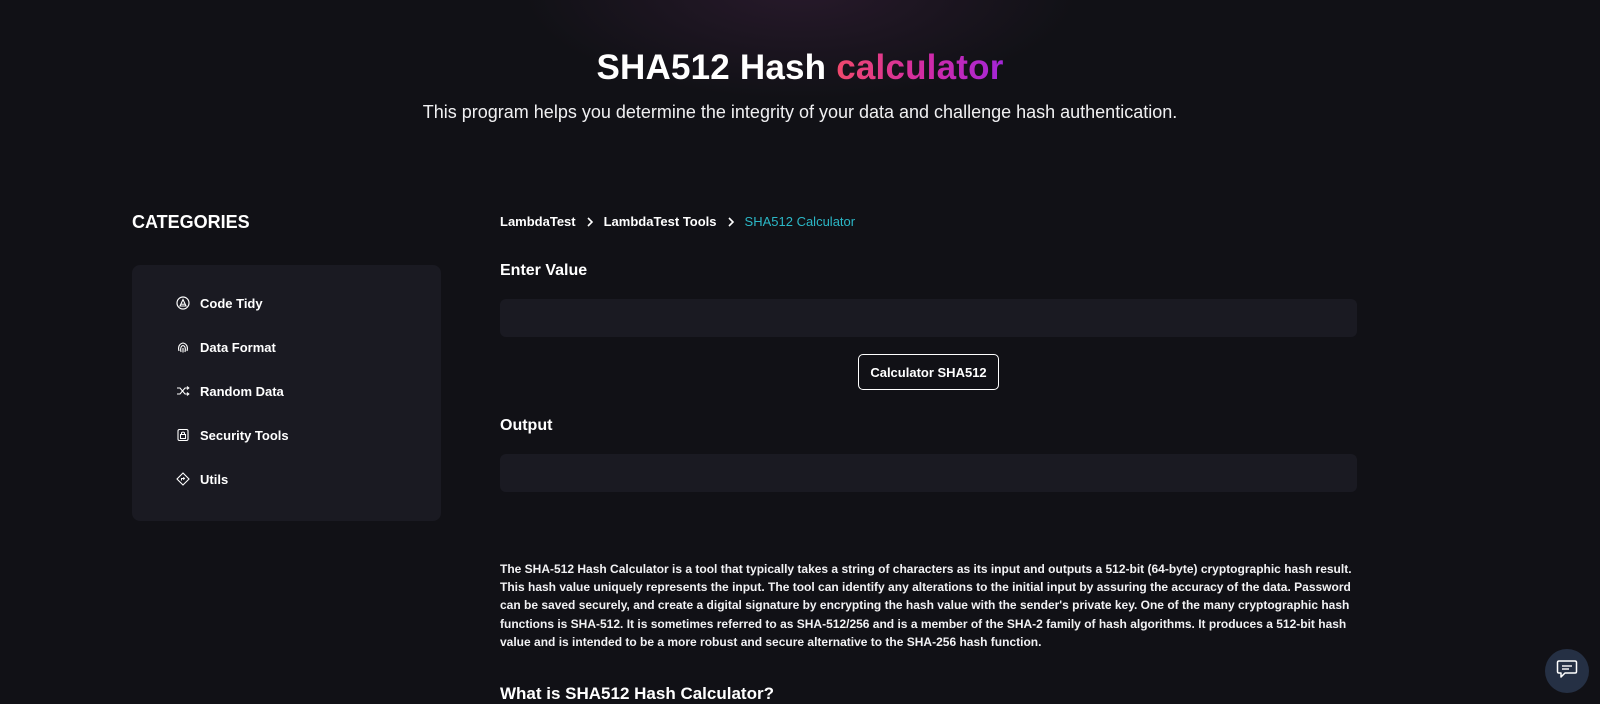 The width and height of the screenshot is (1600, 704). I want to click on breadcrumb-link-lambdatest: LambdaTest, so click(538, 221).